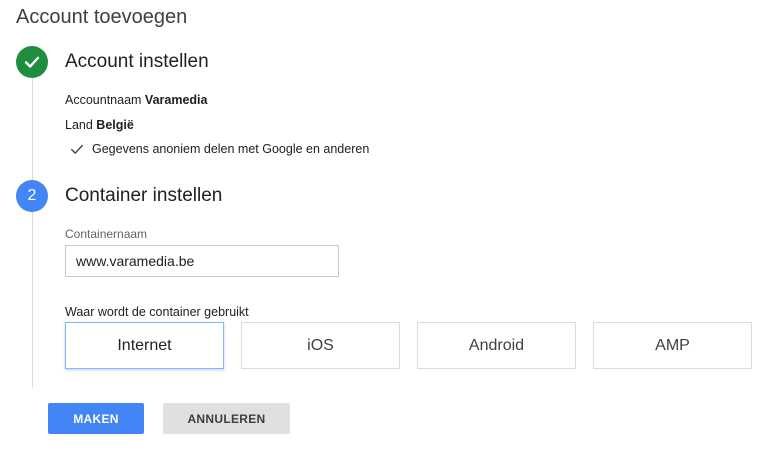 The width and height of the screenshot is (768, 456). I want to click on platform-option-ios: iOS, so click(320, 345).